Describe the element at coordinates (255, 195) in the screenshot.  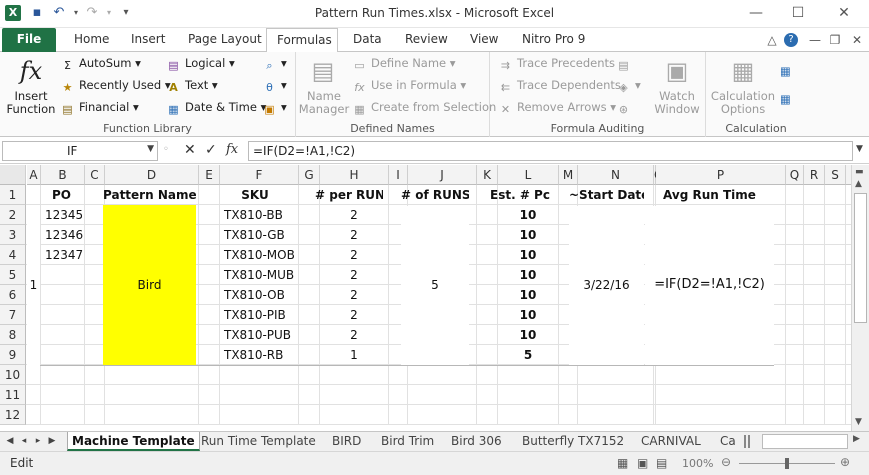
I see `header-sku: SKU` at that location.